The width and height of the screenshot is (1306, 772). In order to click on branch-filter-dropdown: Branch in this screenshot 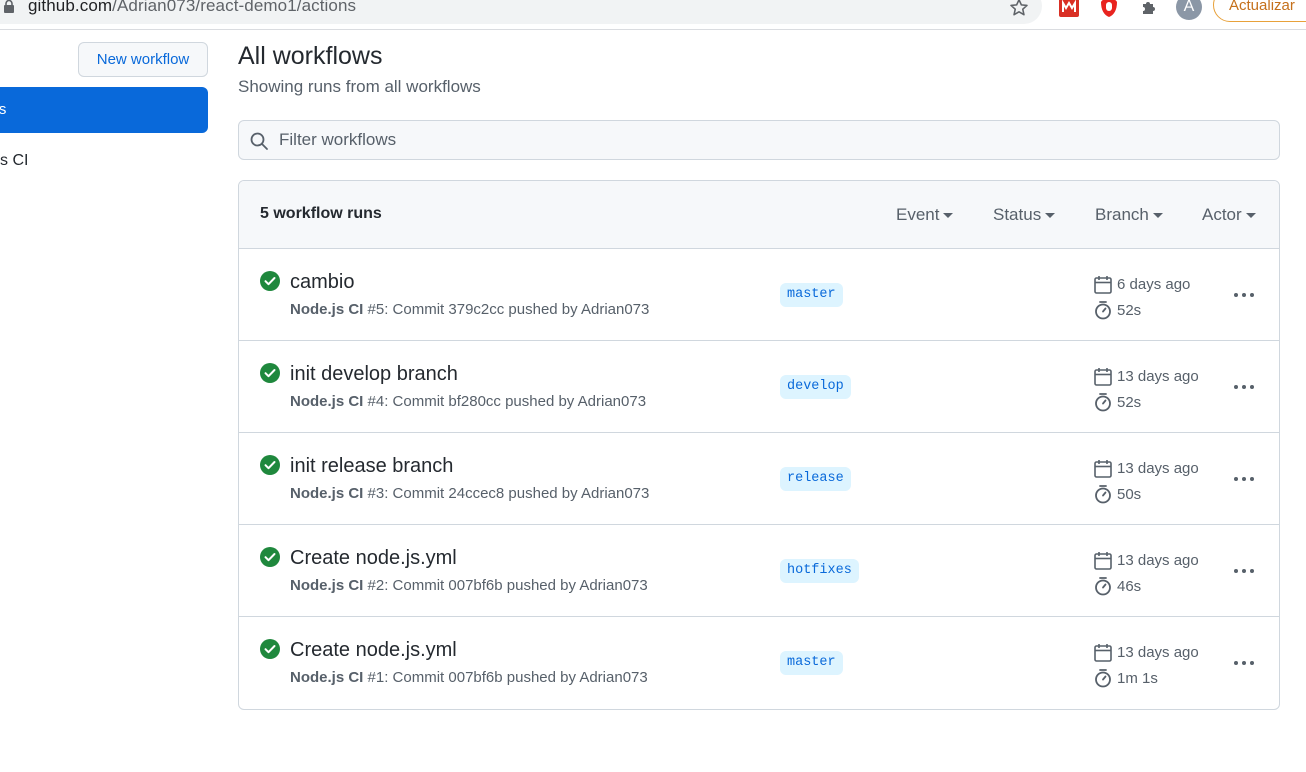, I will do `click(1129, 215)`.